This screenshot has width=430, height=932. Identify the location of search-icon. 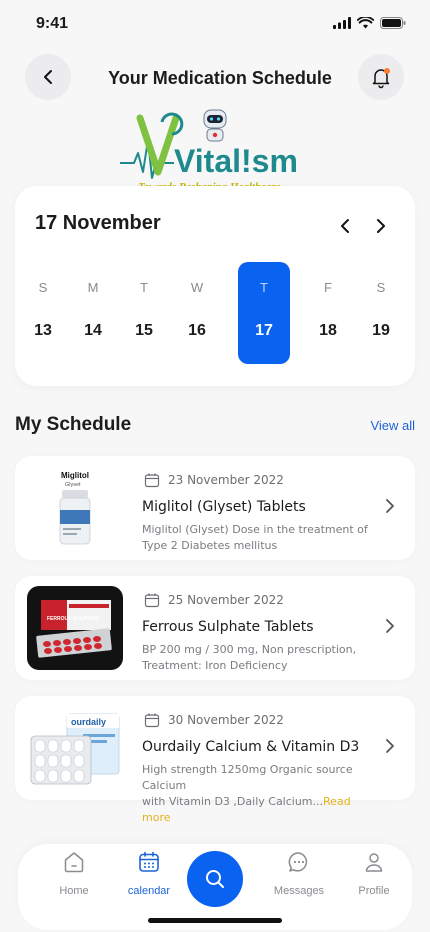
(215, 879).